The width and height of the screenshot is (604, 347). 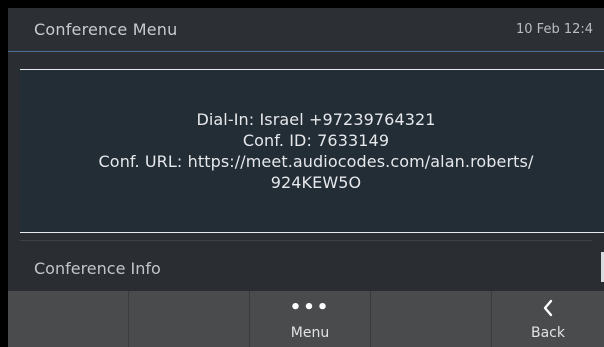 I want to click on dial-in-line: Dial-In: Israel +97239764321, so click(x=316, y=119).